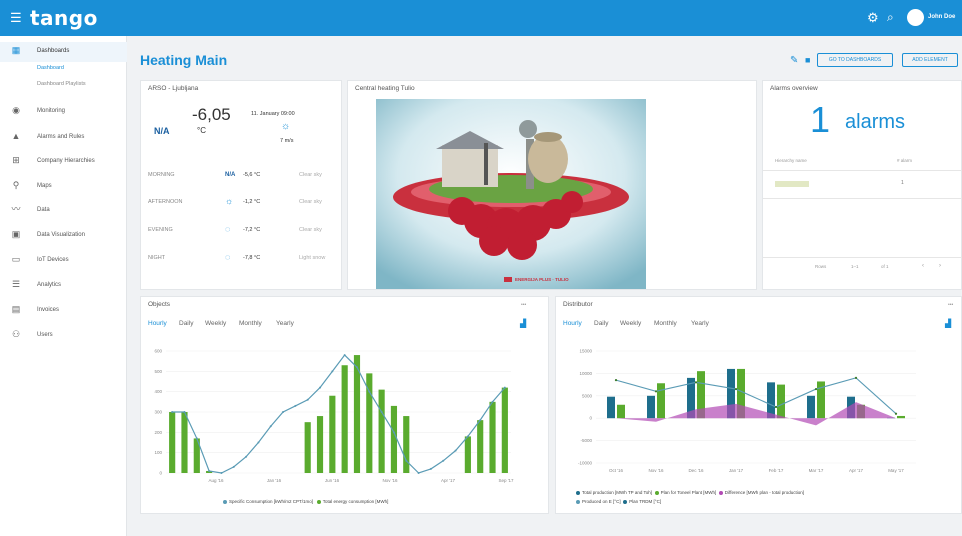 Image resolution: width=962 pixels, height=536 pixels. What do you see at coordinates (902, 183) in the screenshot?
I see `alarm-value: 1` at bounding box center [902, 183].